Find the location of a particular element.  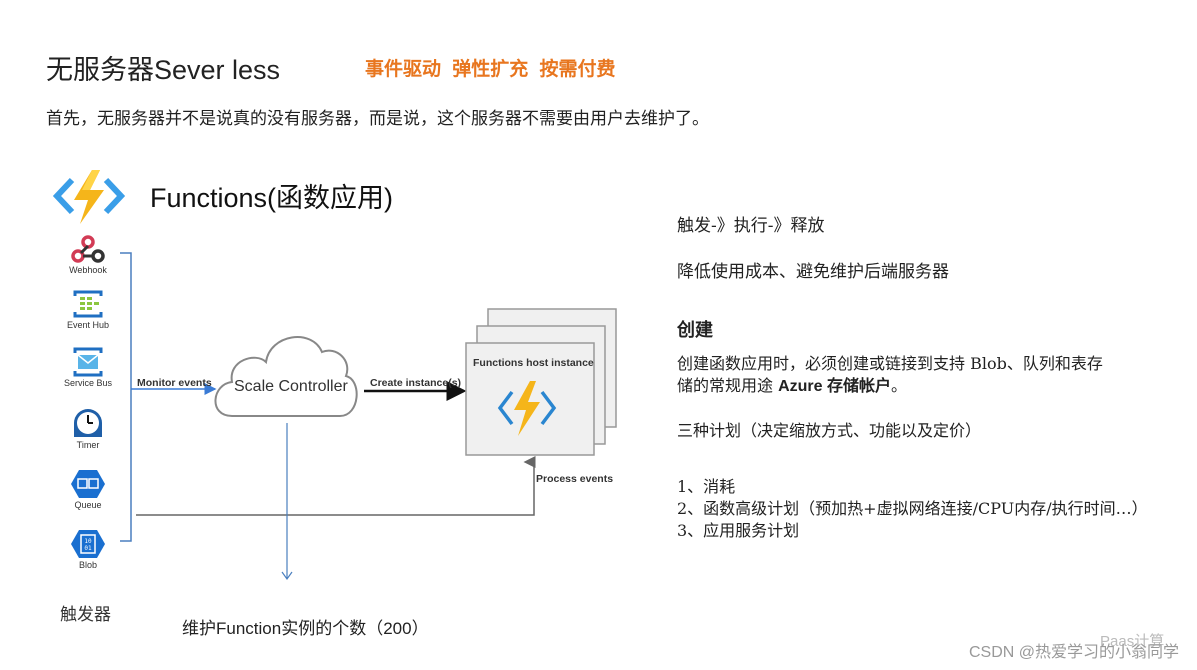

create-desc-line1: 创建函数应用时，必须创建或链接到支持 Blob、队列和表存 is located at coordinates (890, 363).